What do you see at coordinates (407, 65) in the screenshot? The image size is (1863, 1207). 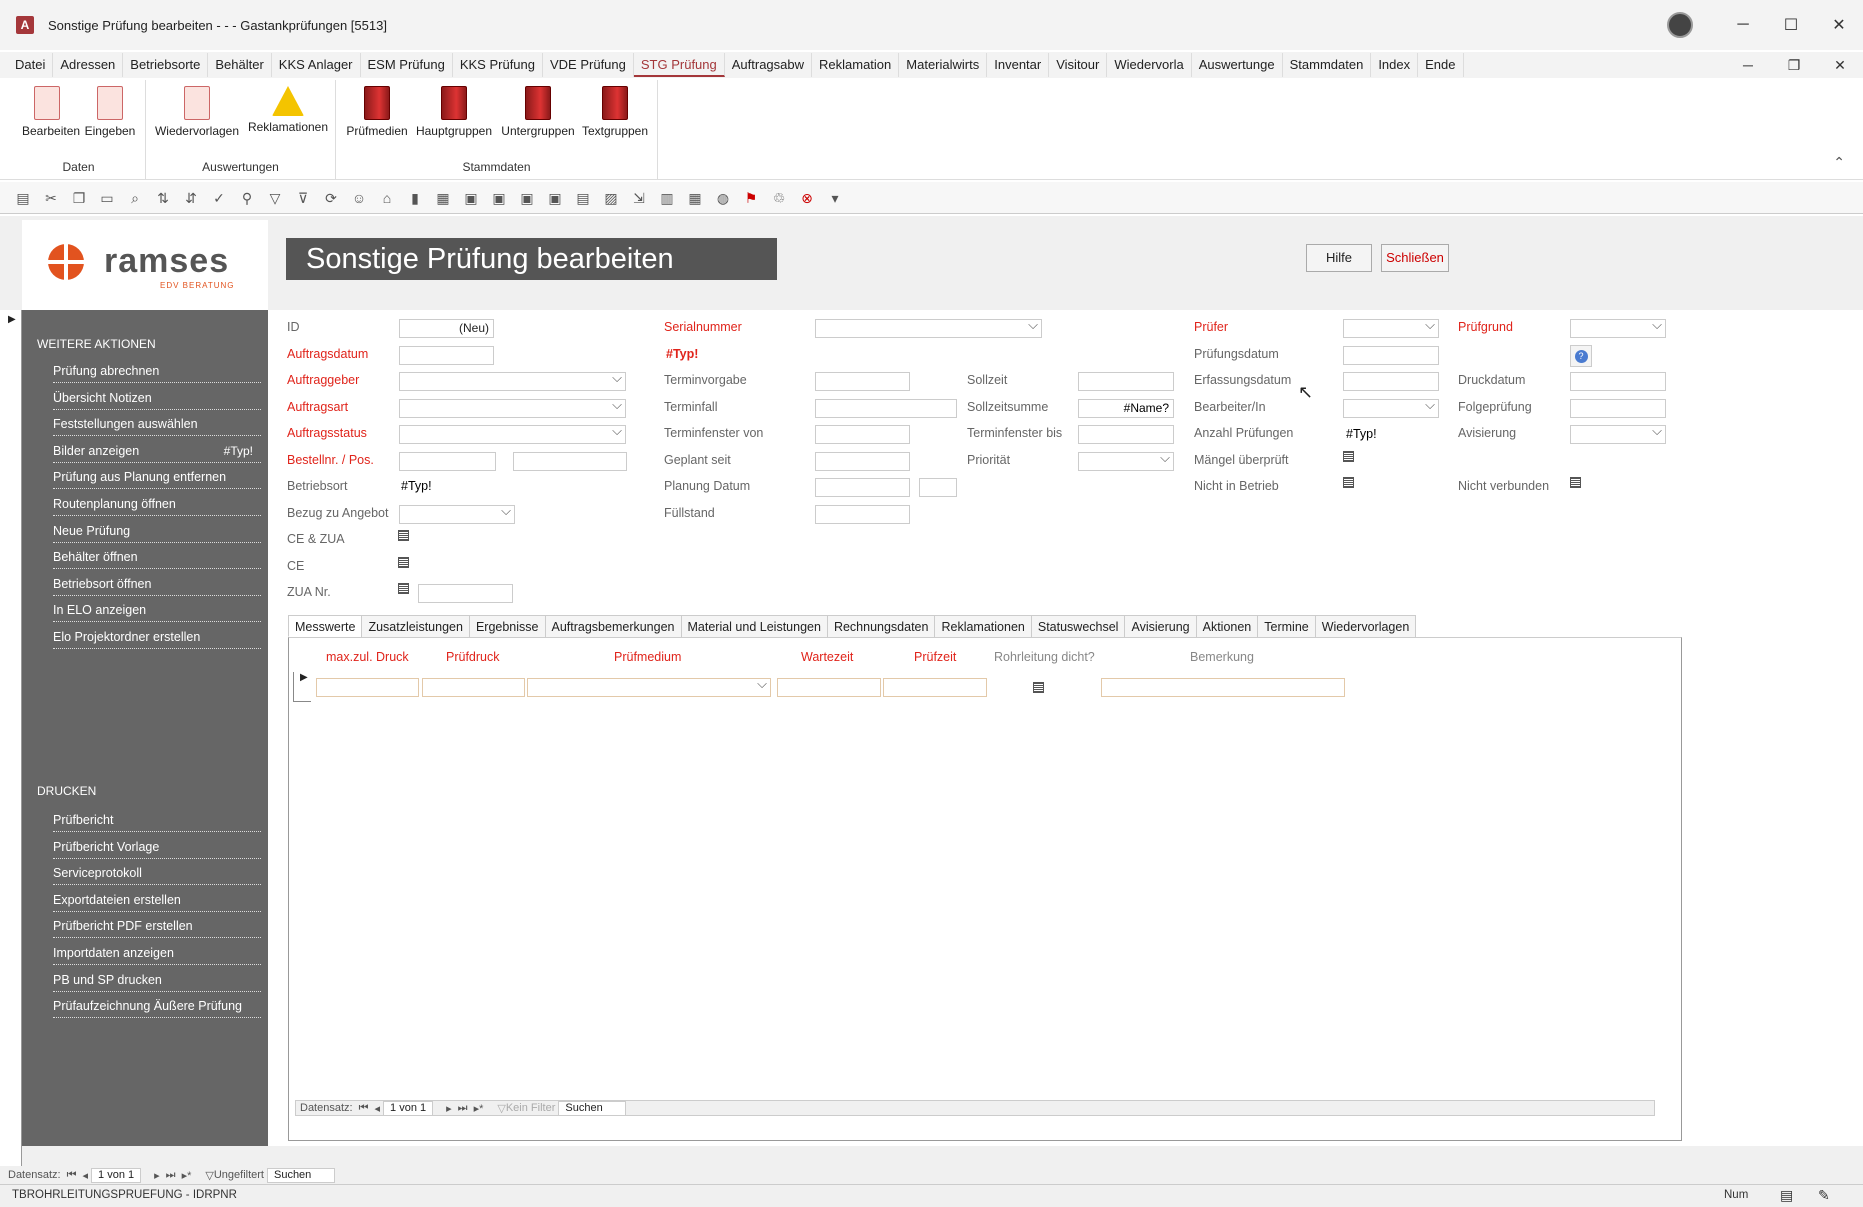 I see `menu-item-5: ESM Prüfung` at bounding box center [407, 65].